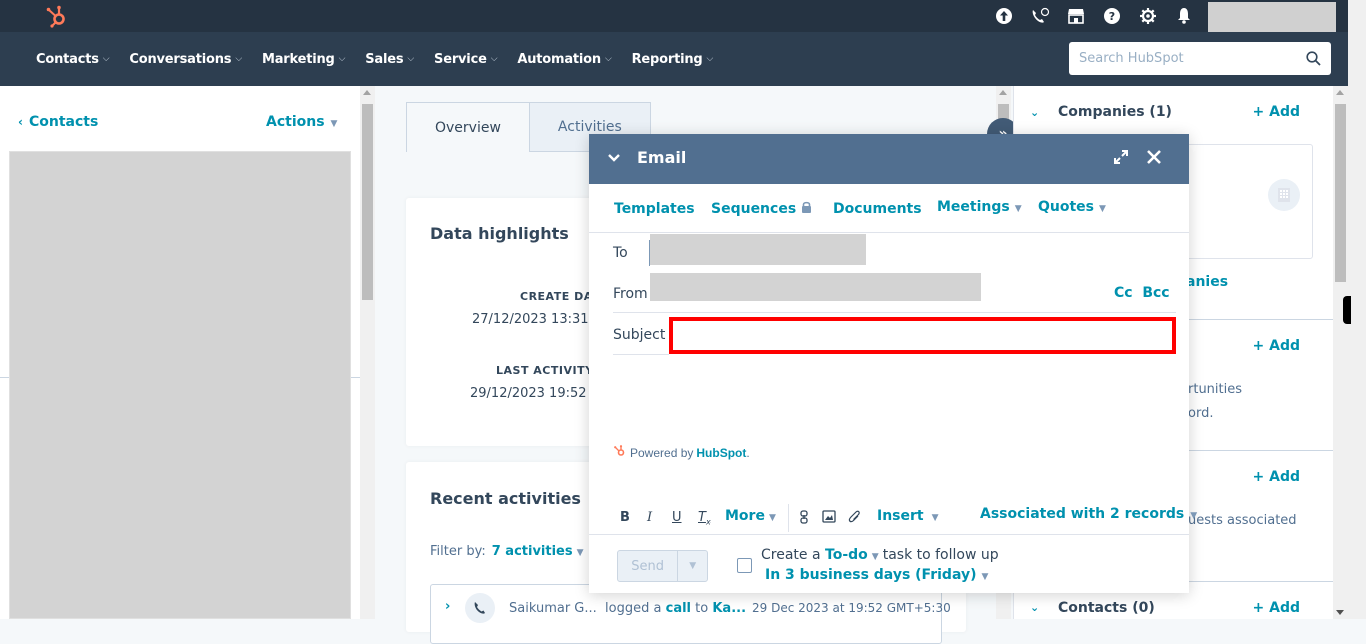  What do you see at coordinates (303, 59) in the screenshot?
I see `nav-marketing: Marketing ⌵` at bounding box center [303, 59].